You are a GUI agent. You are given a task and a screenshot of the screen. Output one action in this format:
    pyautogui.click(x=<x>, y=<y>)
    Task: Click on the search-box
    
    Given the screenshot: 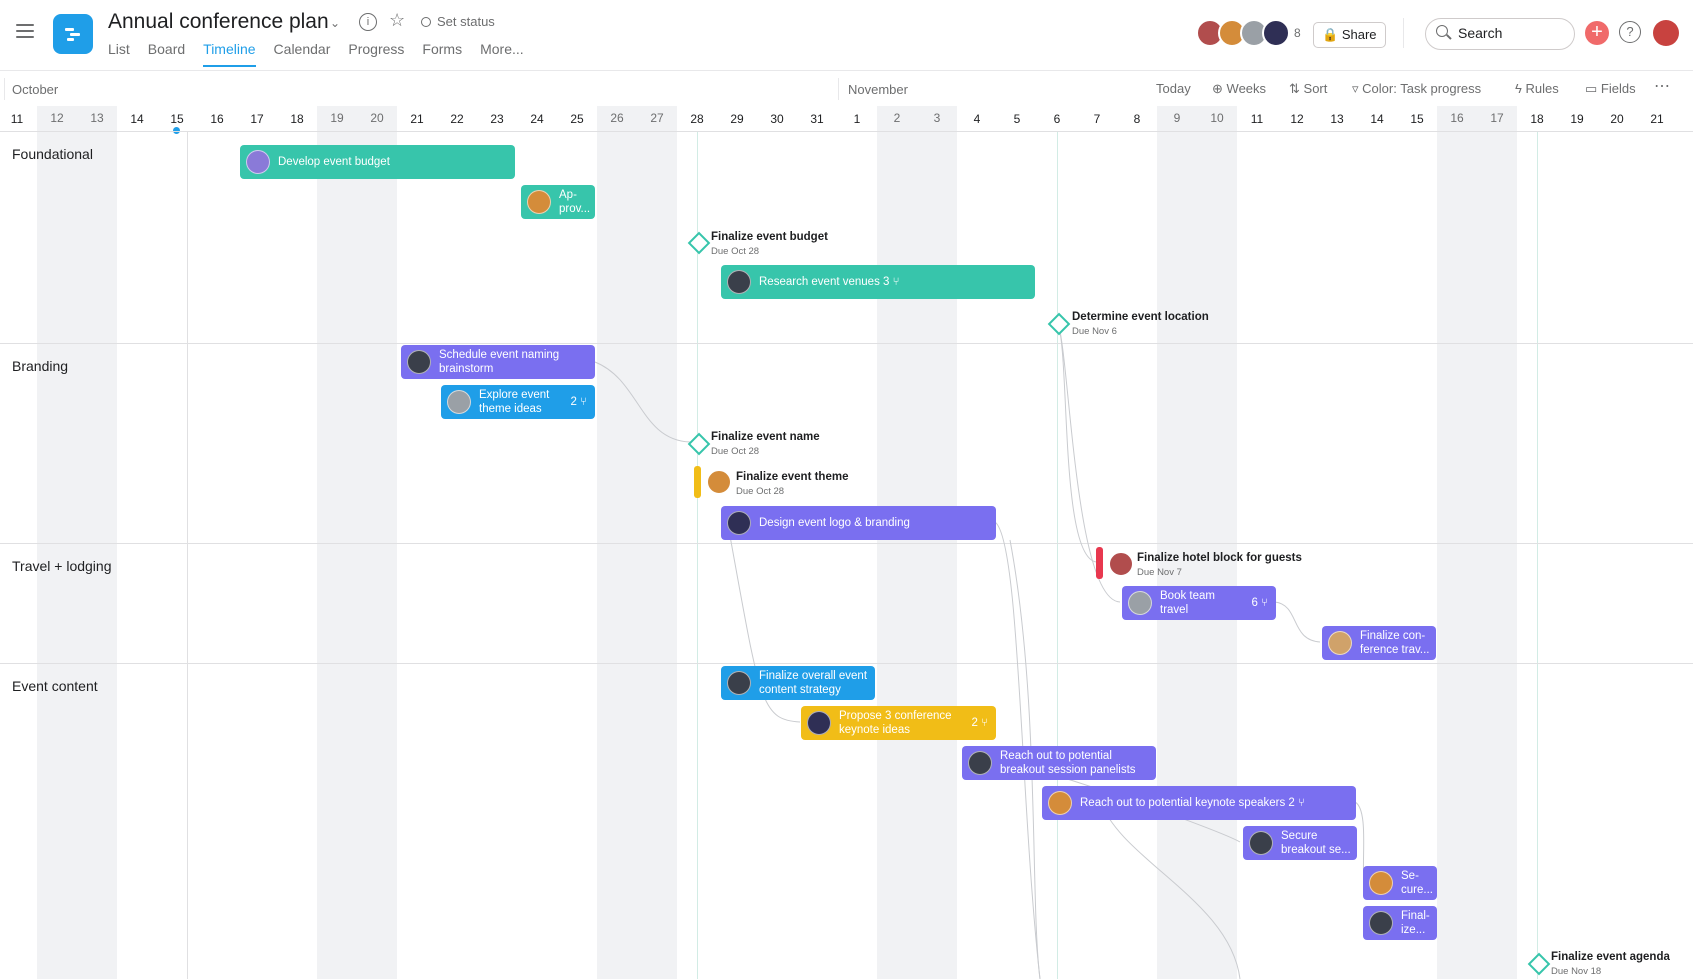 What is the action you would take?
    pyautogui.click(x=1500, y=34)
    